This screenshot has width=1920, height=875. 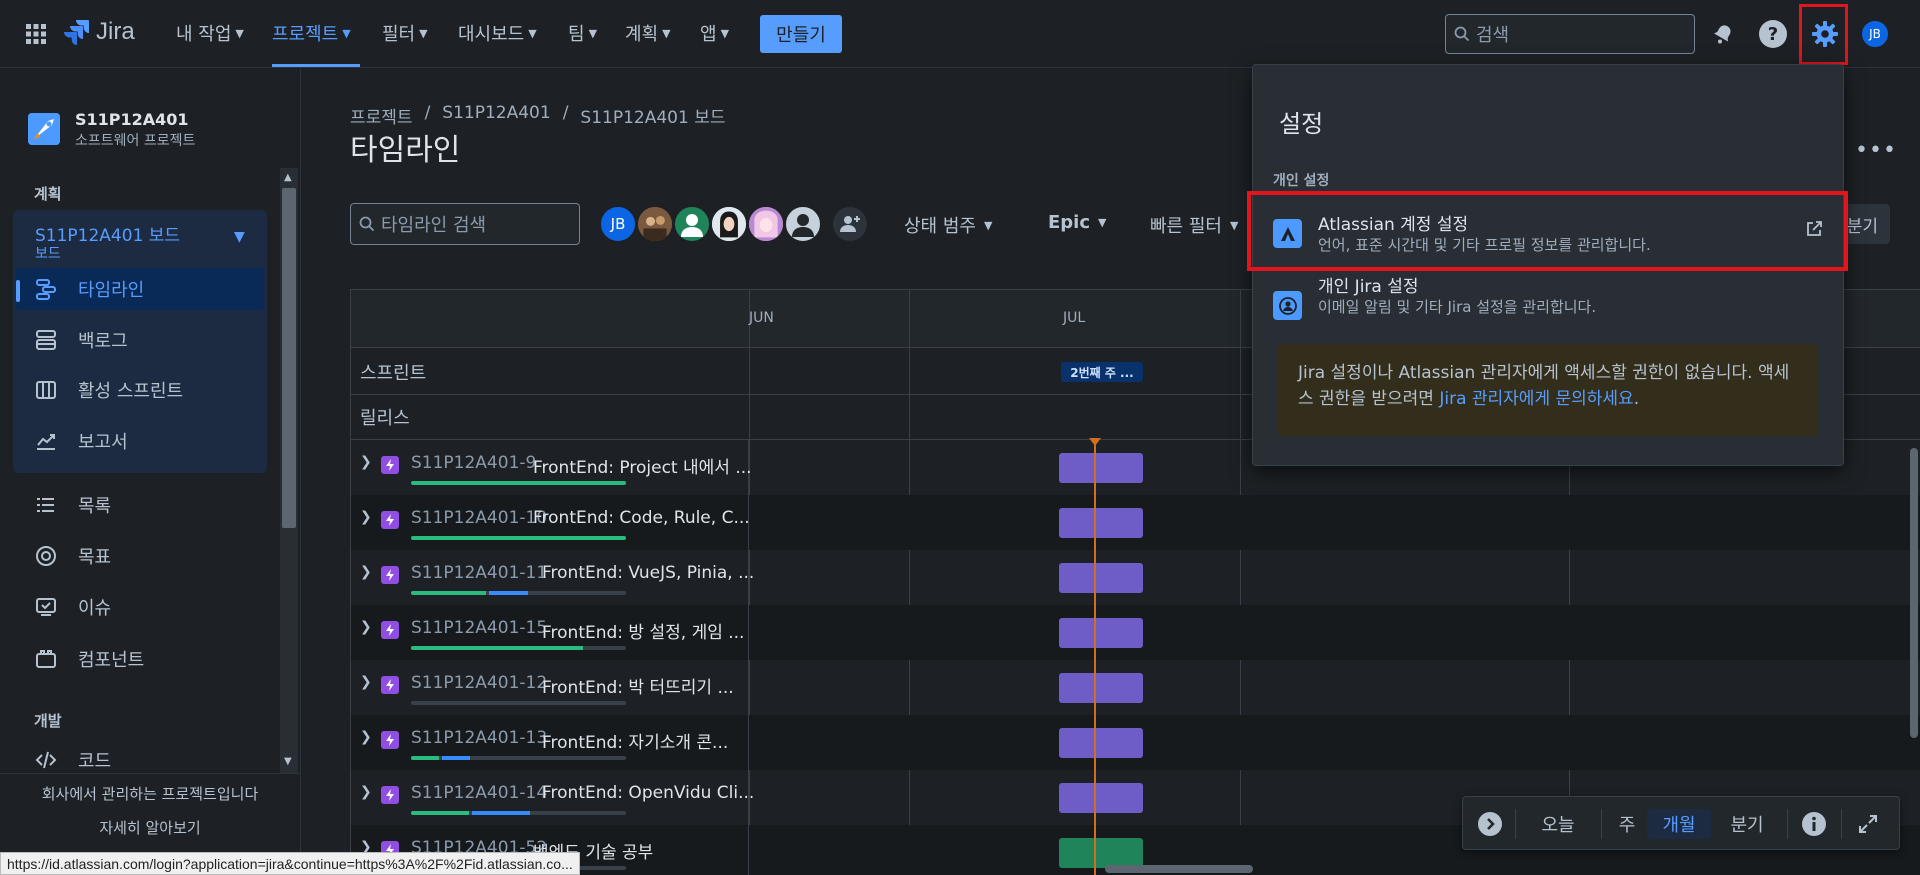 What do you see at coordinates (479, 628) in the screenshot?
I see `issue-key: S11P12A401-15` at bounding box center [479, 628].